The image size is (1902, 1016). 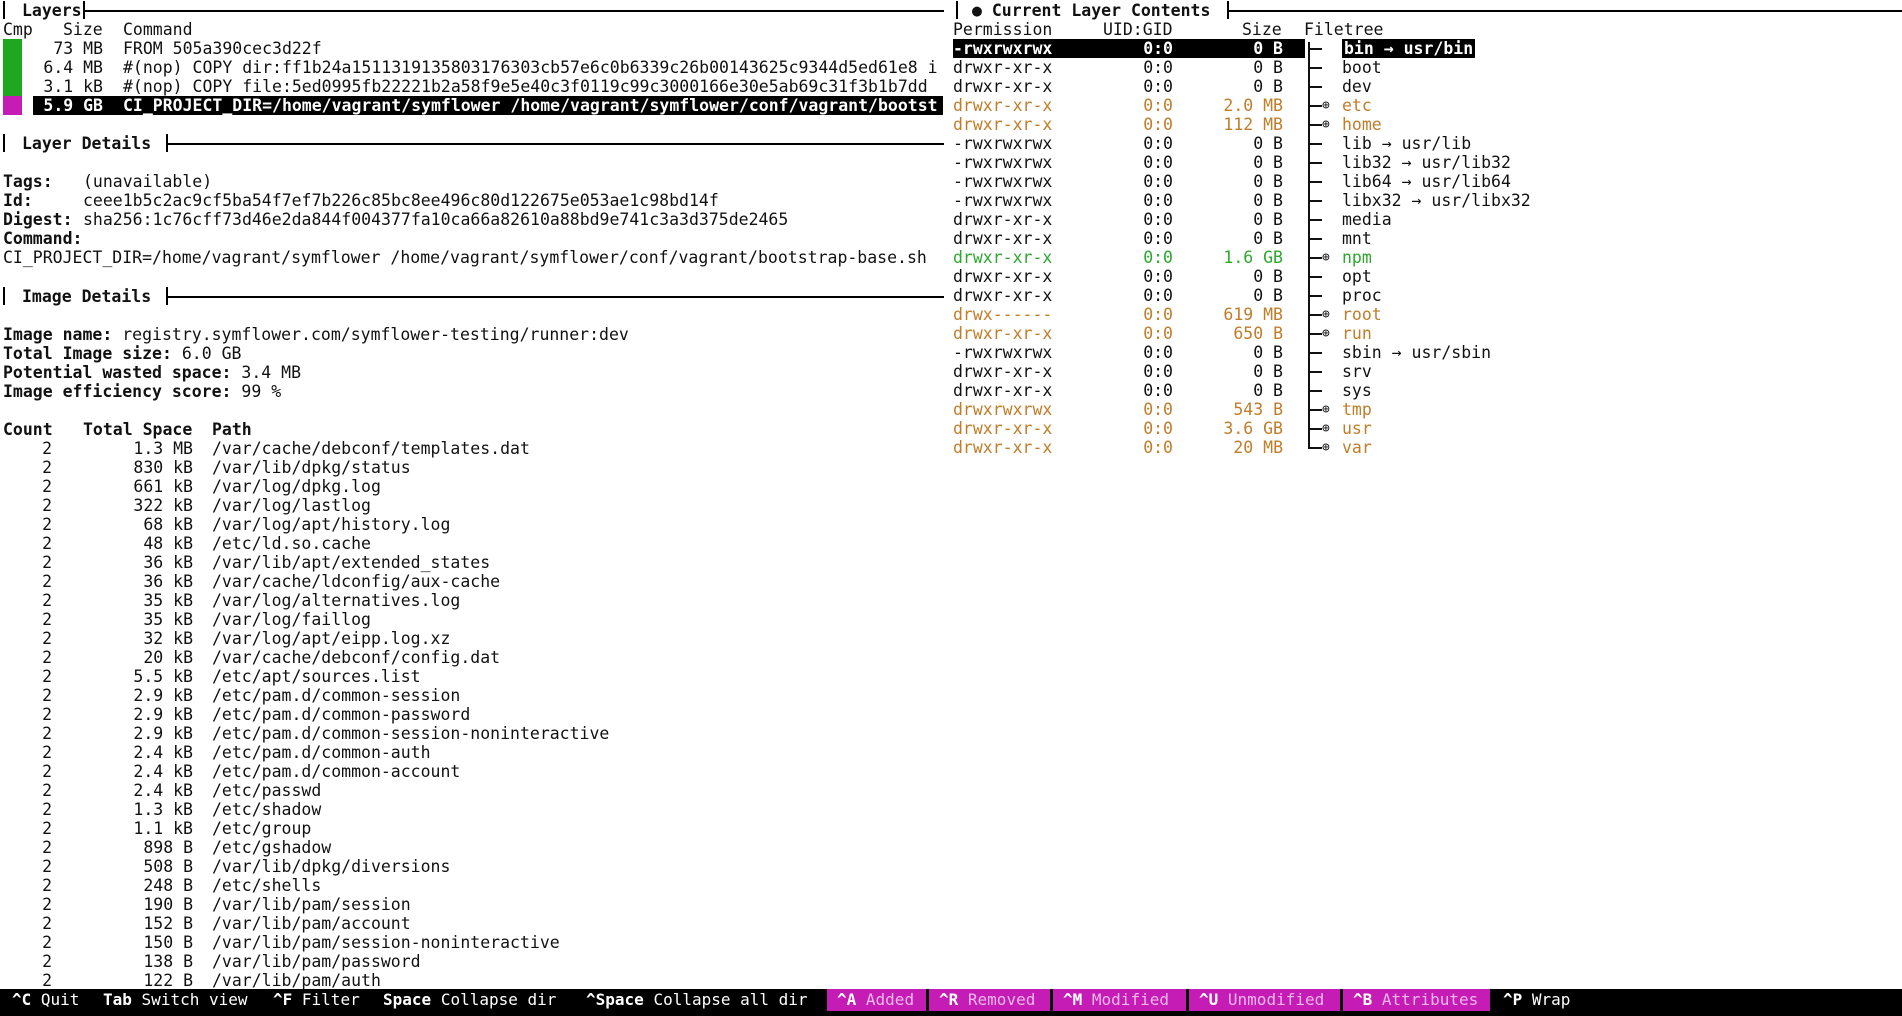 I want to click on file-name: proc, so click(x=1362, y=295).